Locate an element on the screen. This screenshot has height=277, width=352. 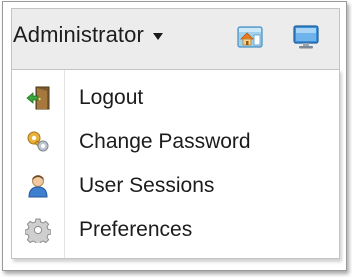
monitor-icon is located at coordinates (306, 37).